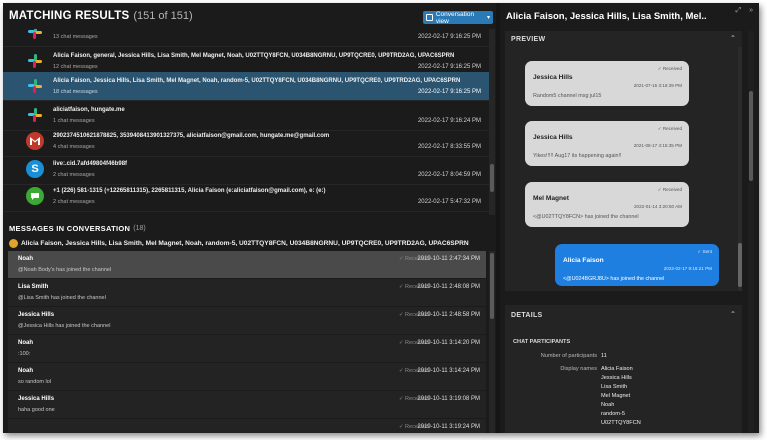  Describe the element at coordinates (488, 18) in the screenshot. I see `chevron-down-icon: ▾` at that location.